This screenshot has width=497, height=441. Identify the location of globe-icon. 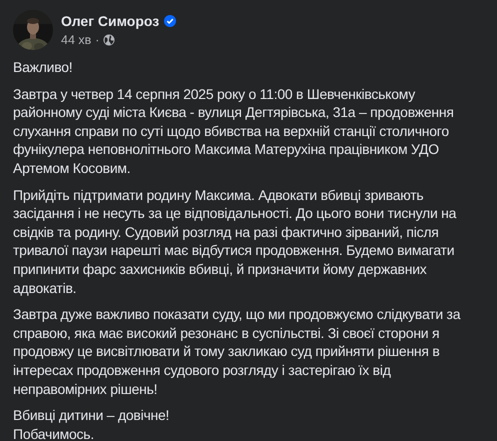
(109, 40).